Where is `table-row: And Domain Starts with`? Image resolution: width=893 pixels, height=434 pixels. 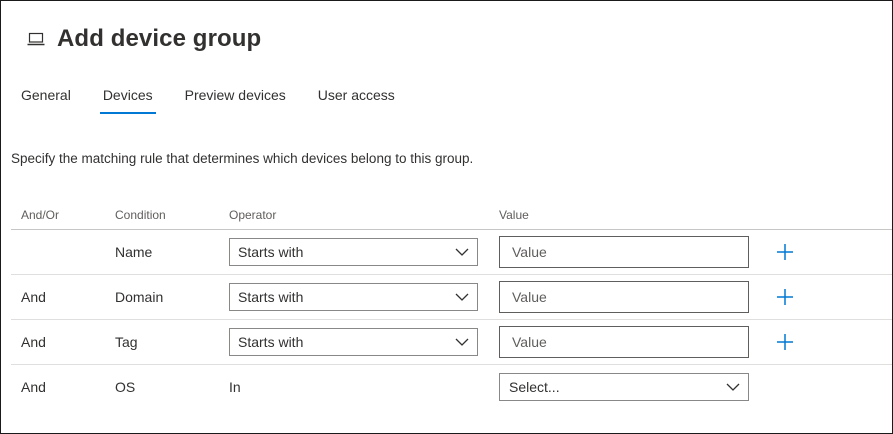 table-row: And Domain Starts with is located at coordinates (451, 297).